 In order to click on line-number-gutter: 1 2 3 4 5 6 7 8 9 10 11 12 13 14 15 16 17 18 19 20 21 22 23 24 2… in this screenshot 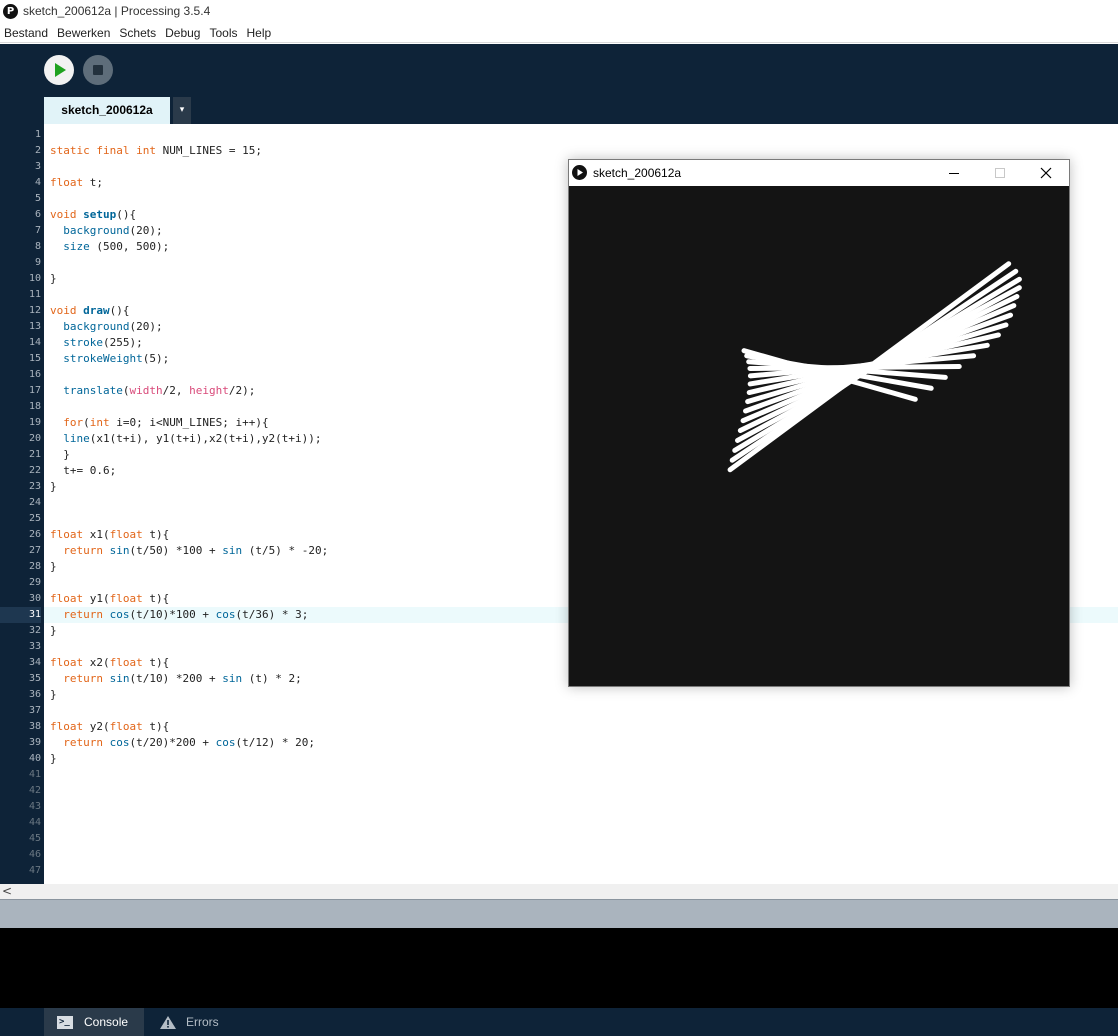, I will do `click(22, 504)`.